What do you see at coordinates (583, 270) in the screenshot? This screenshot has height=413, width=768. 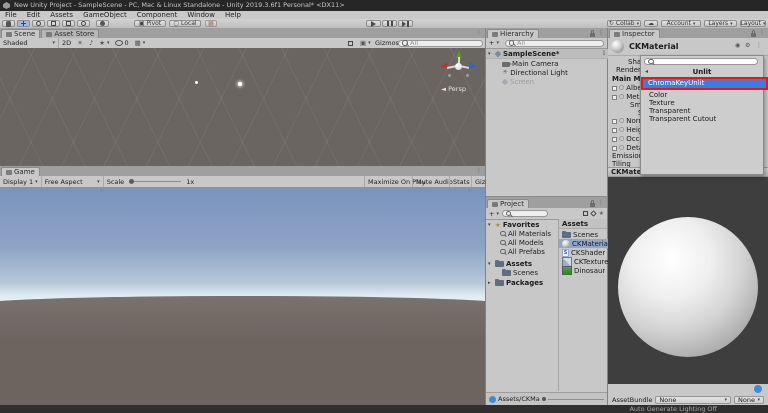 I see `file-dinosaur: Dinosaur` at bounding box center [583, 270].